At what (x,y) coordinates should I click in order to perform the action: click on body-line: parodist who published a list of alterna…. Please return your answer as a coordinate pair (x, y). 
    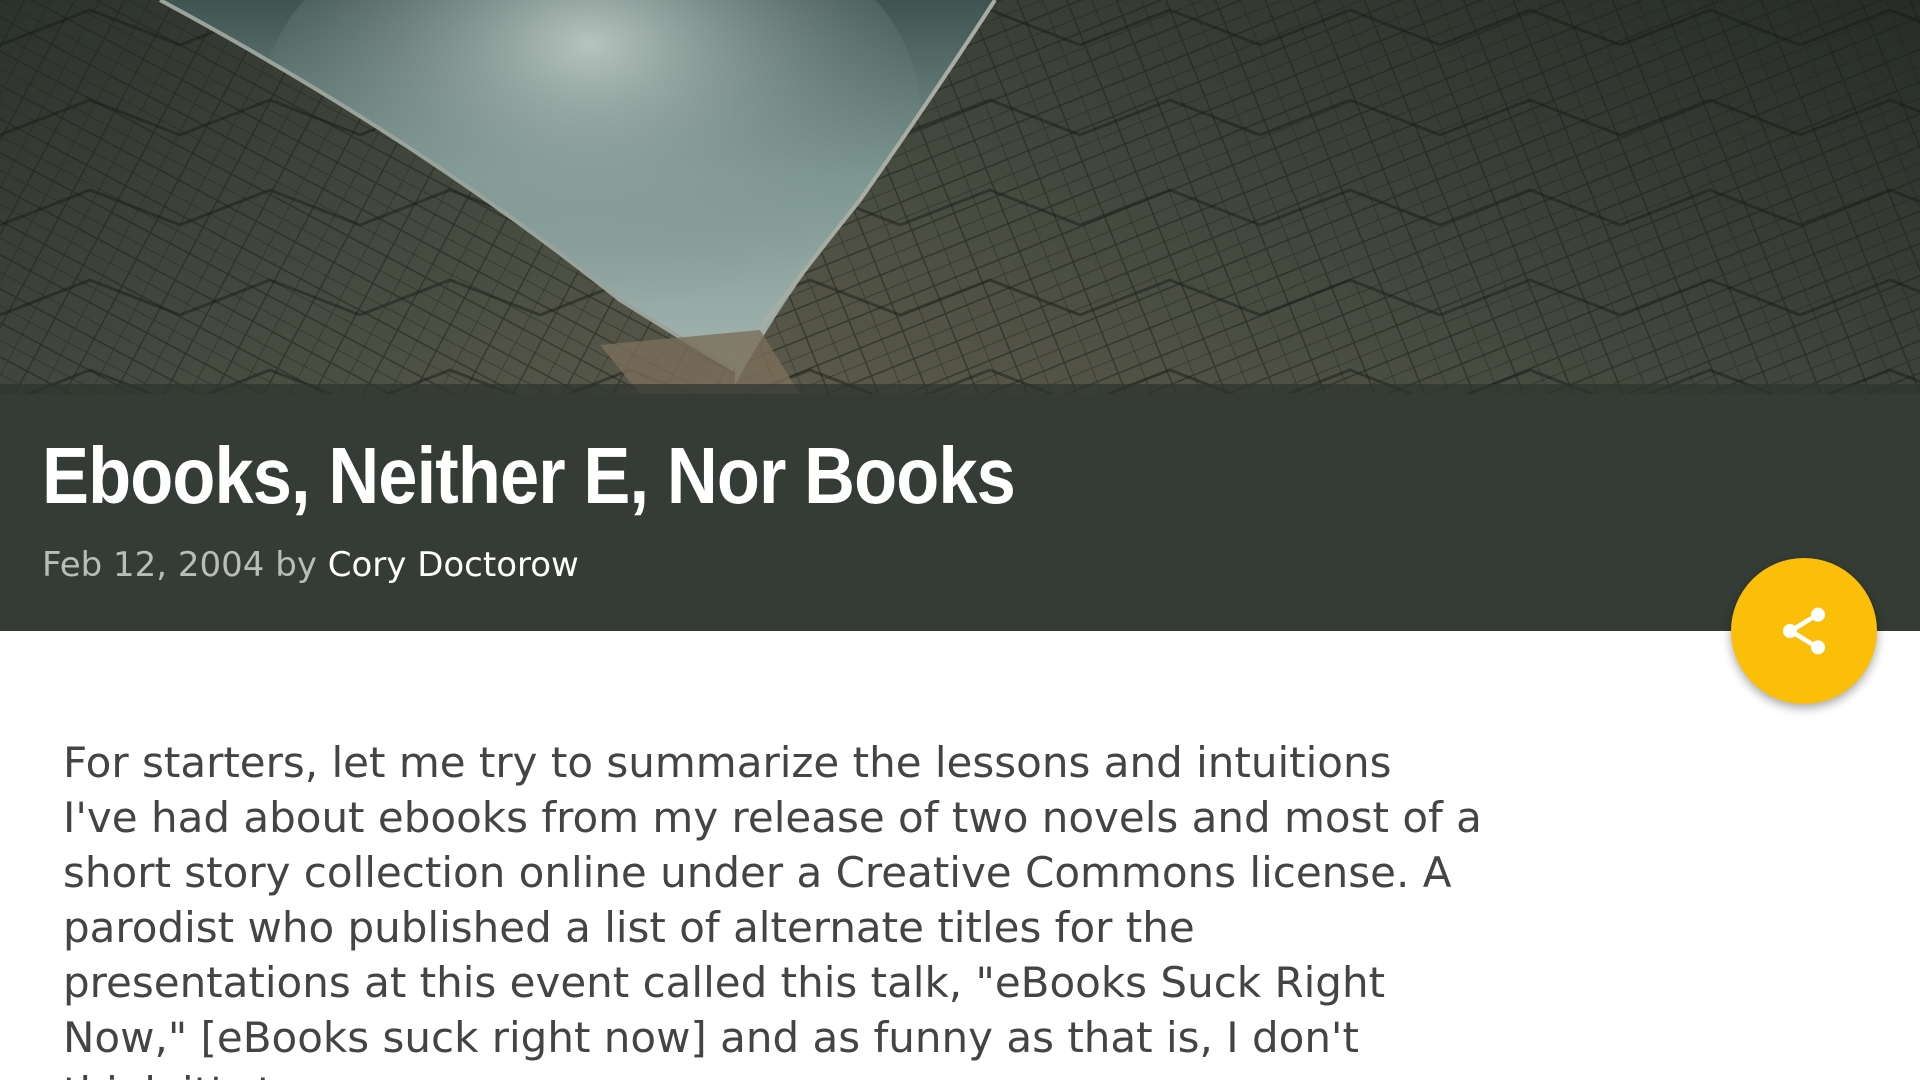
    Looking at the image, I should click on (629, 927).